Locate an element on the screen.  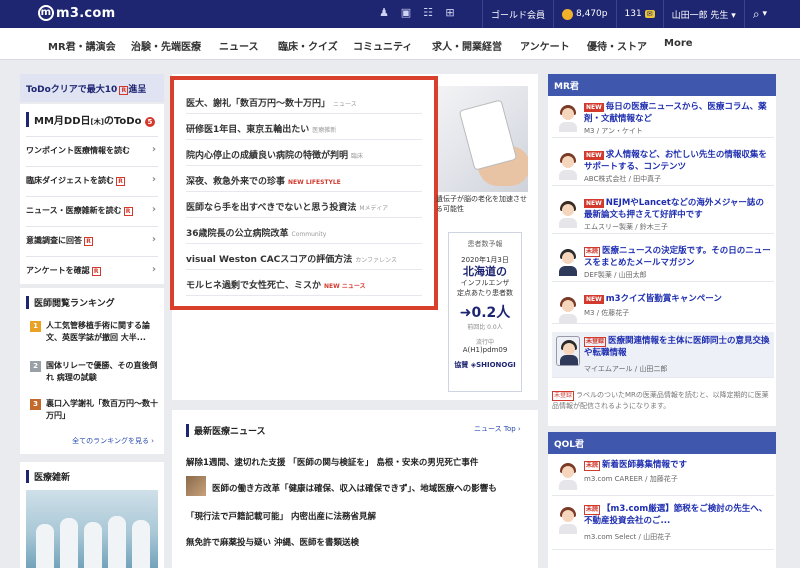
logo-ring-icon: m is located at coordinates (46, 13).